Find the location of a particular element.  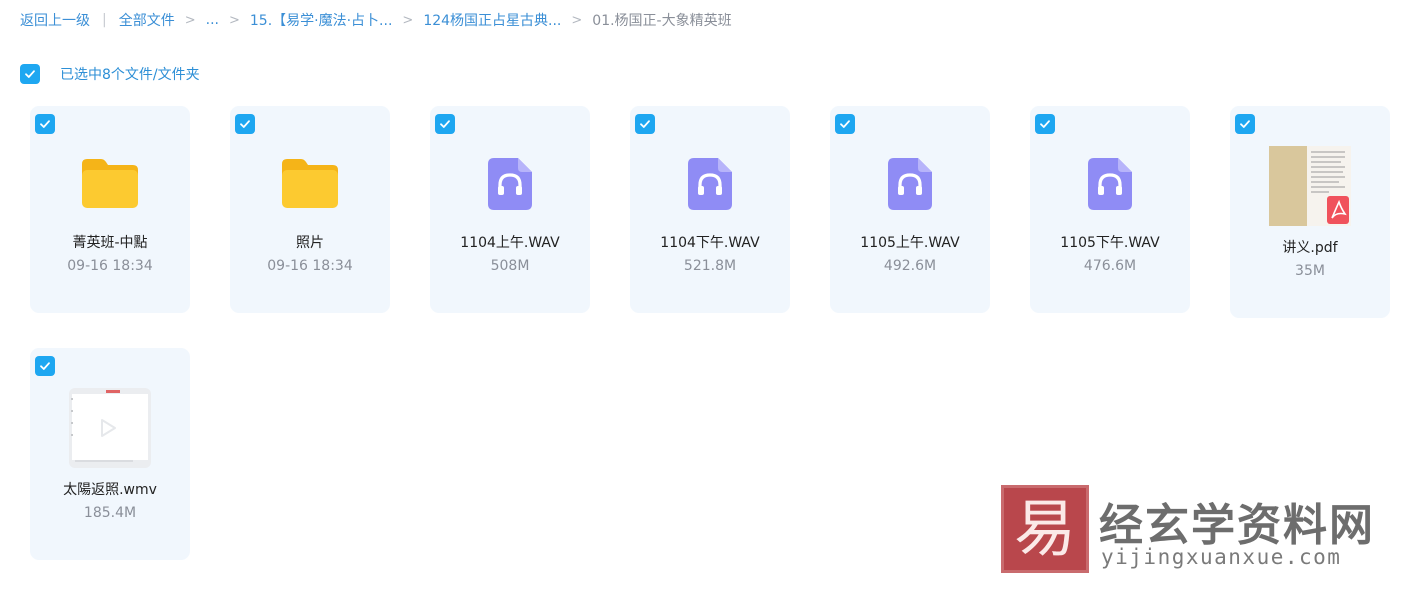

file-card-audio: 1104上午.WAV 508M is located at coordinates (510, 209).